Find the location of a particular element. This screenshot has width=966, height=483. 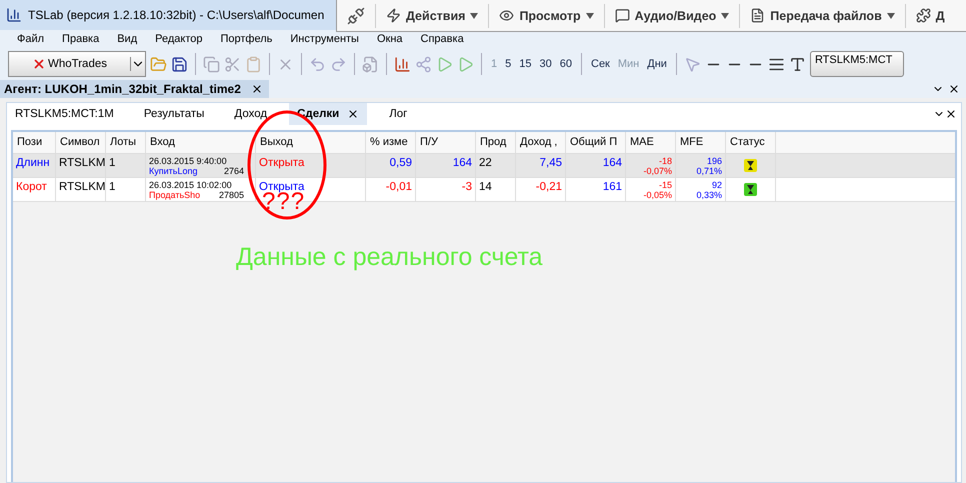

entry-action: КупитьLong is located at coordinates (173, 171).